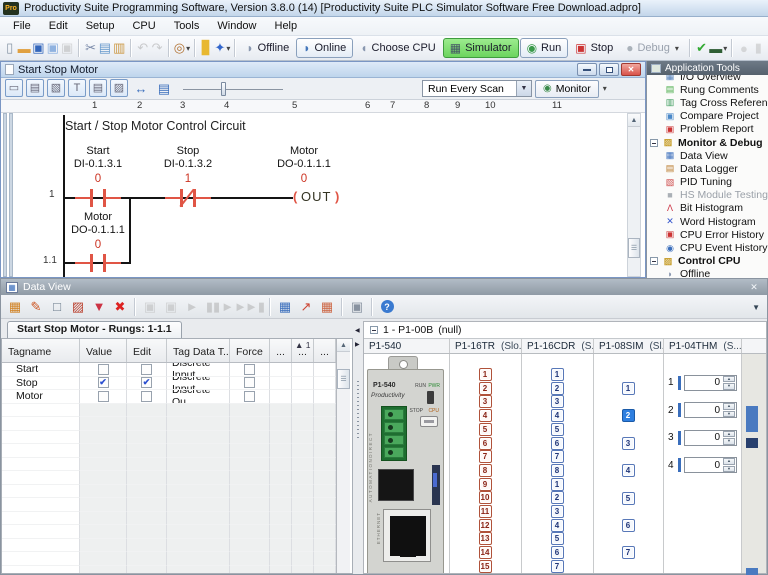  What do you see at coordinates (707, 195) in the screenshot?
I see `sidebar-item-hs-module-testing: ■ HS Module Testing` at bounding box center [707, 195].